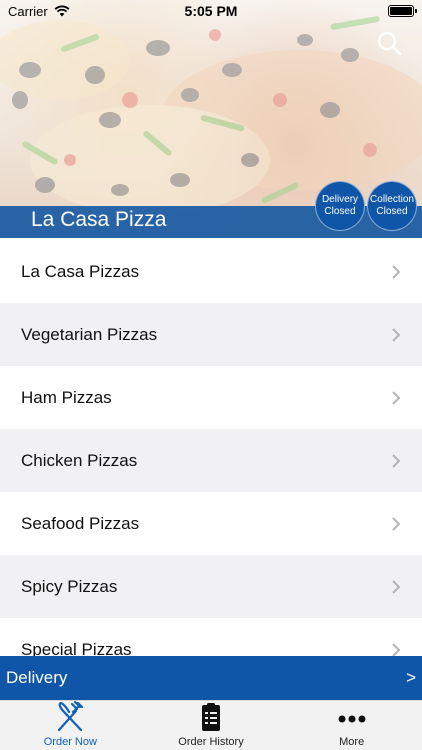  What do you see at coordinates (80, 271) in the screenshot?
I see `menu-item-label: La Casa Pizzas` at bounding box center [80, 271].